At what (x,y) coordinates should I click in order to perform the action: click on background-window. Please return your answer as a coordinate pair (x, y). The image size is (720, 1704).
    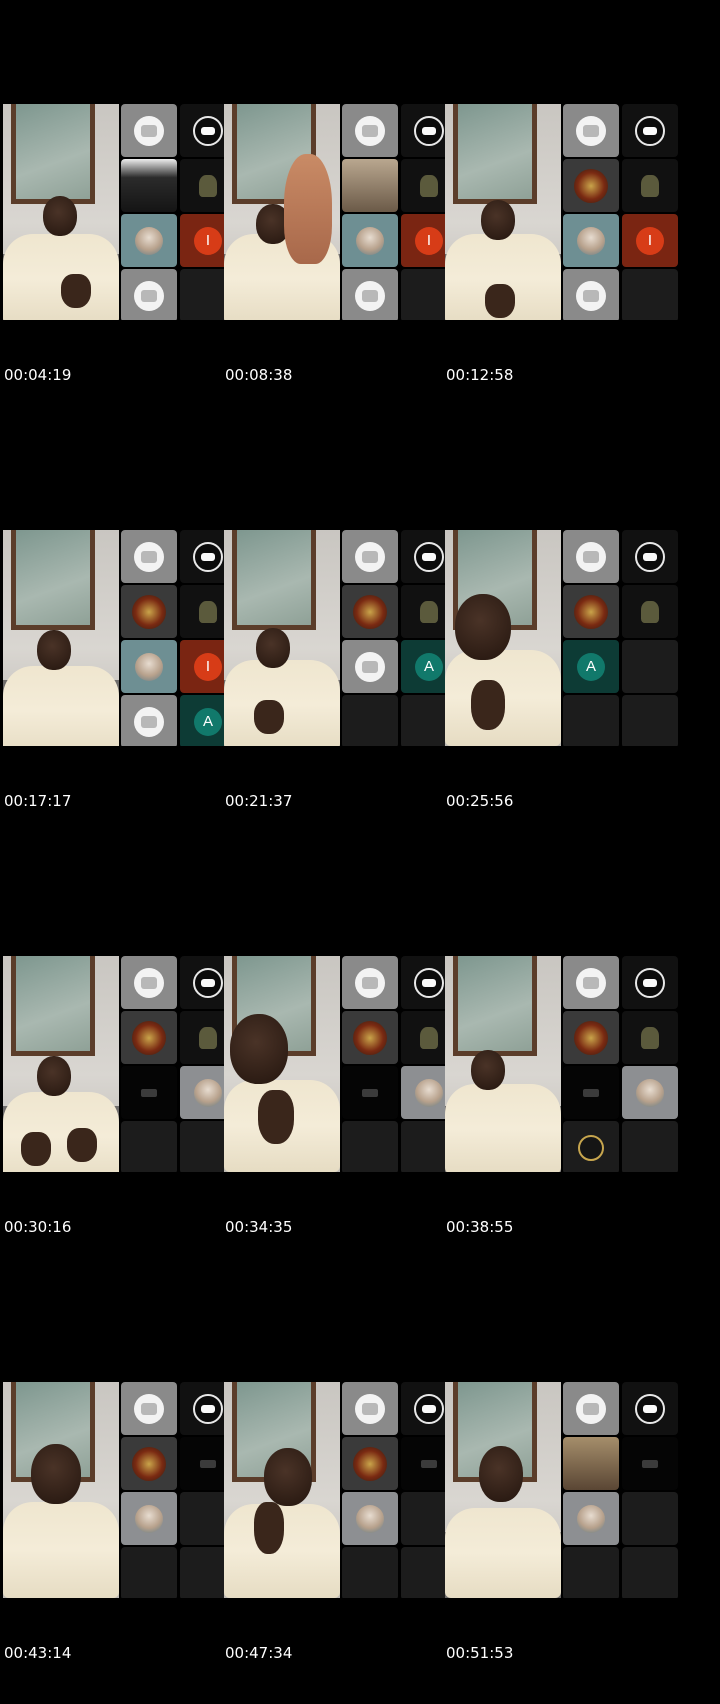
    Looking at the image, I should click on (53, 580).